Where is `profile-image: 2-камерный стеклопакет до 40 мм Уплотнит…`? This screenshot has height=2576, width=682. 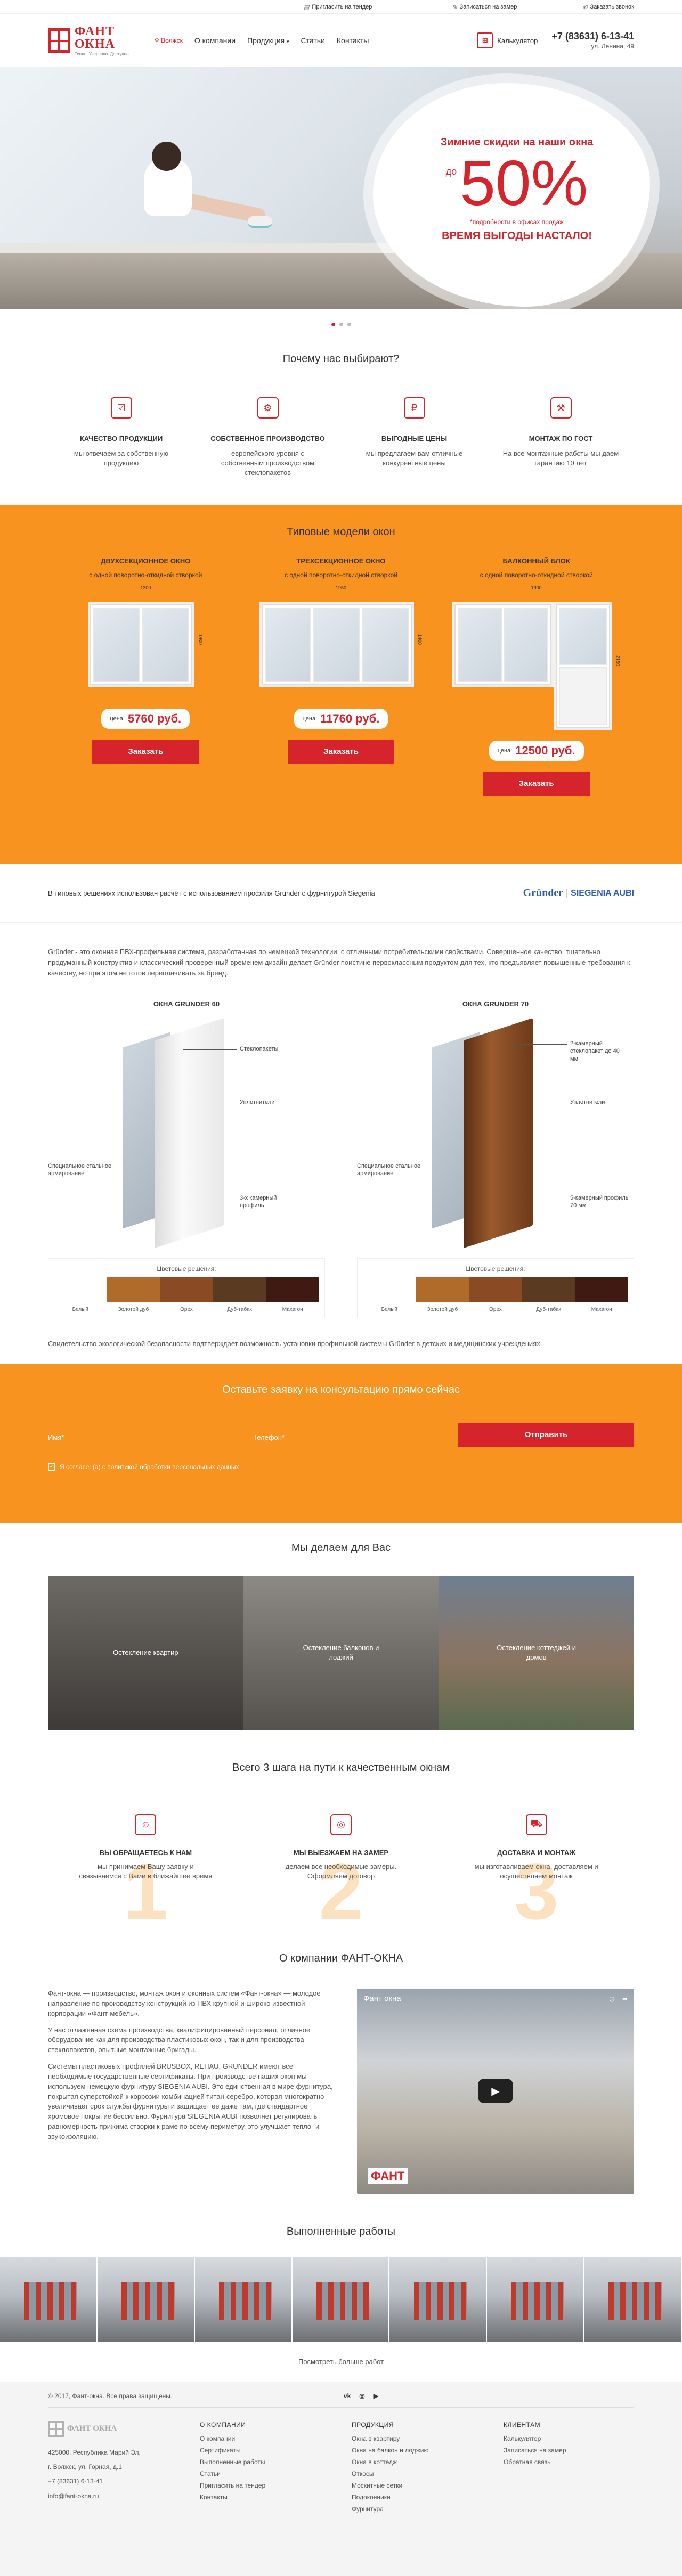
profile-image: 2-камерный стеклопакет до 40 мм Уплотнит… is located at coordinates (496, 1133).